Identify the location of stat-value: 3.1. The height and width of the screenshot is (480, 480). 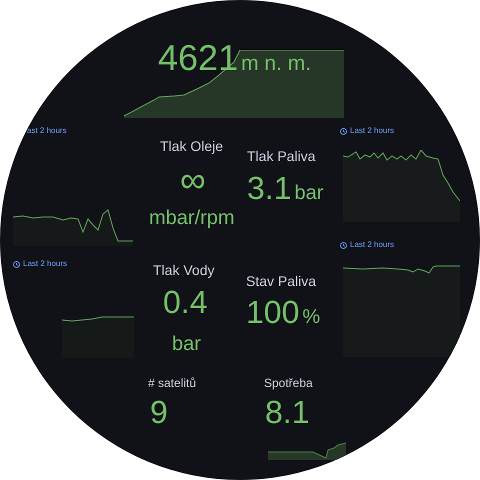
(269, 188).